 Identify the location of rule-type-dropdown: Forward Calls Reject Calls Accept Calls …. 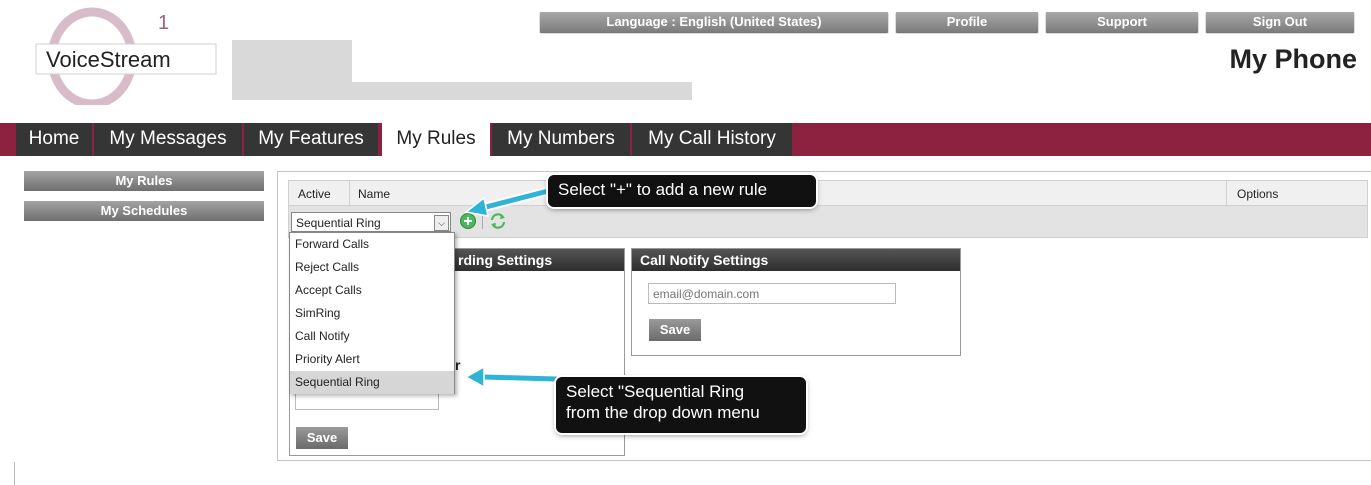
(372, 313).